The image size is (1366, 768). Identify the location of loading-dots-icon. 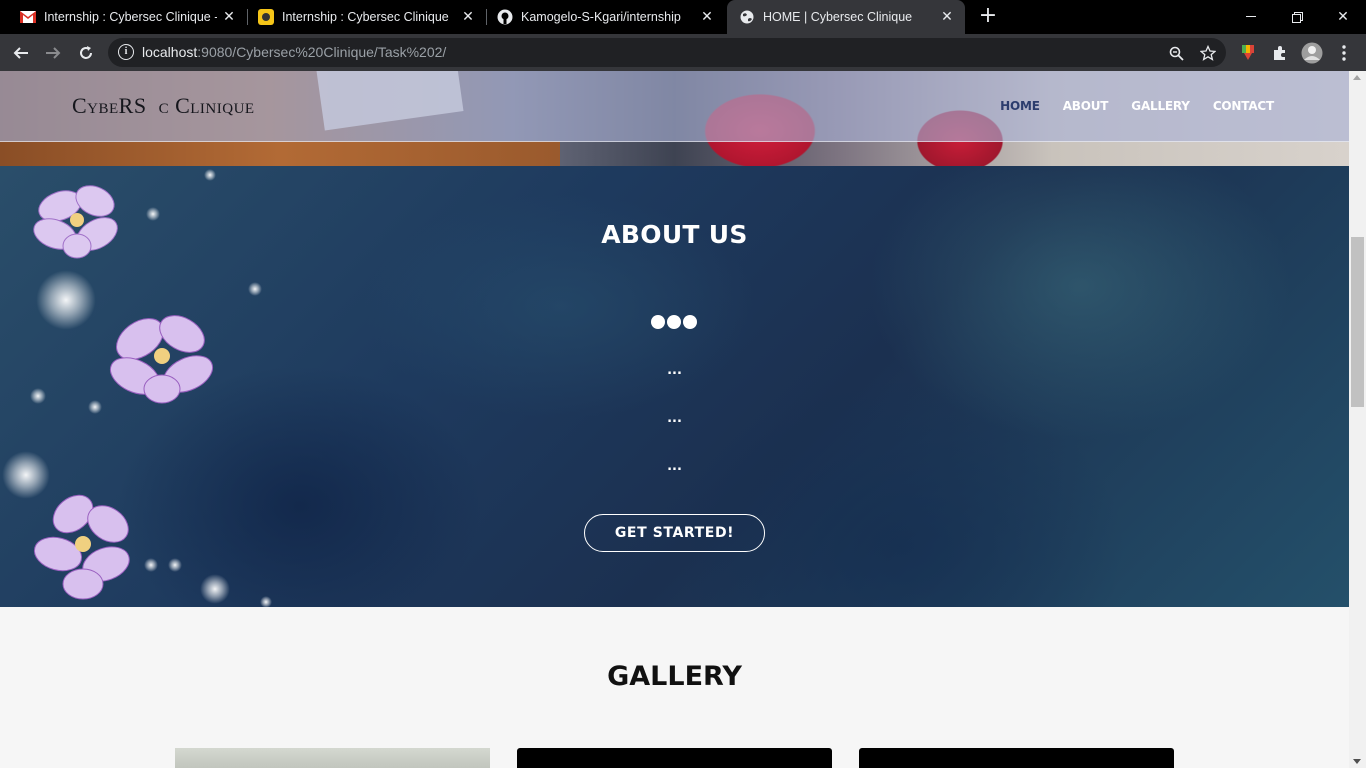
(674, 322).